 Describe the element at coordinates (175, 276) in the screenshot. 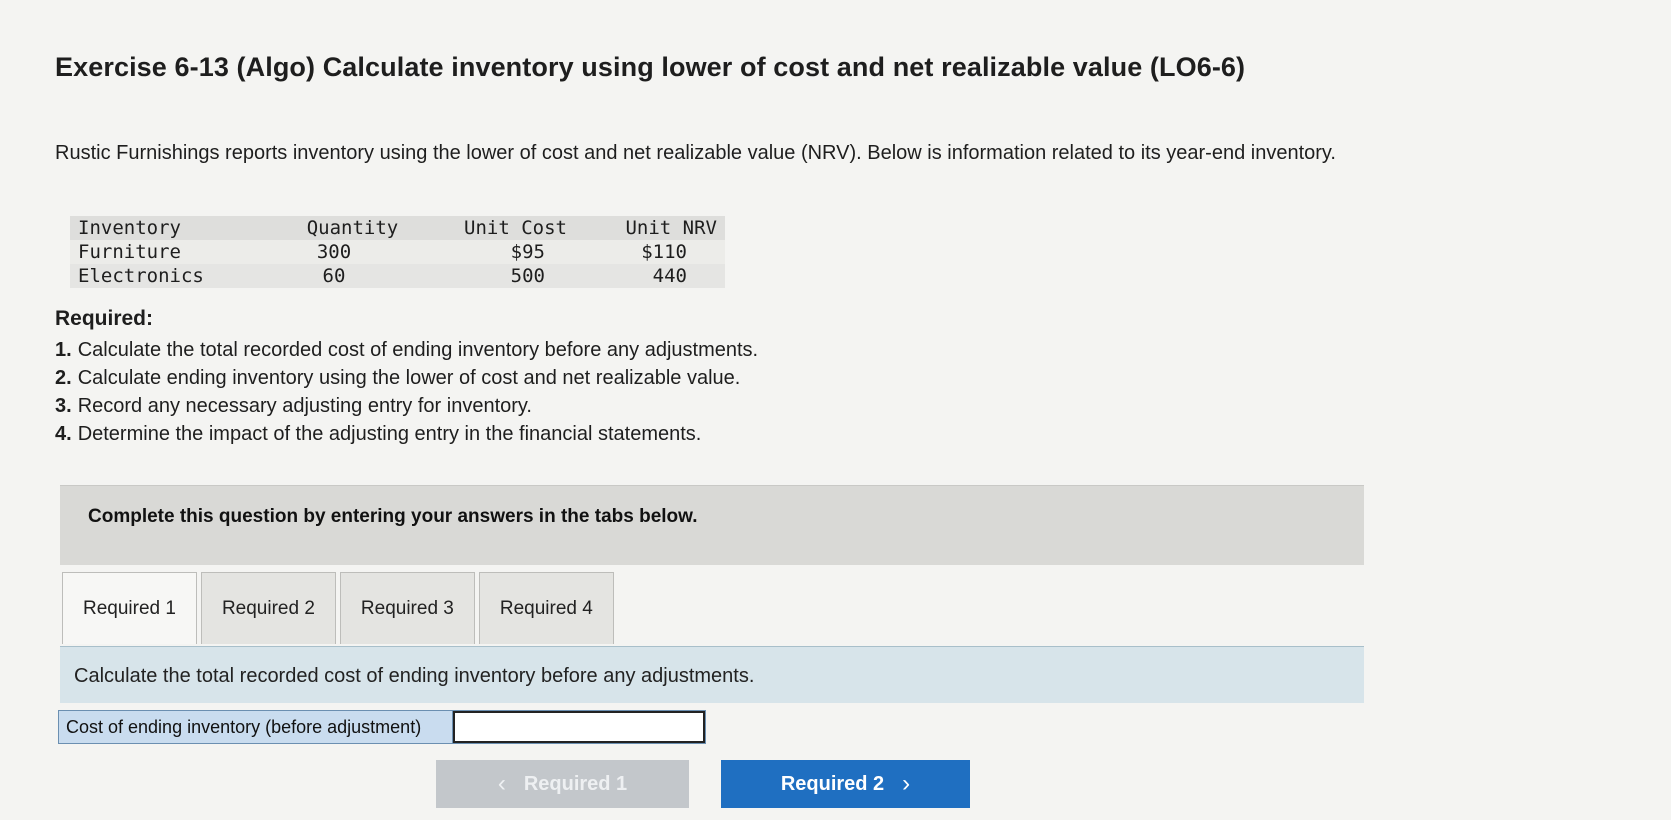

I see `cell-inventory: Electronics` at that location.